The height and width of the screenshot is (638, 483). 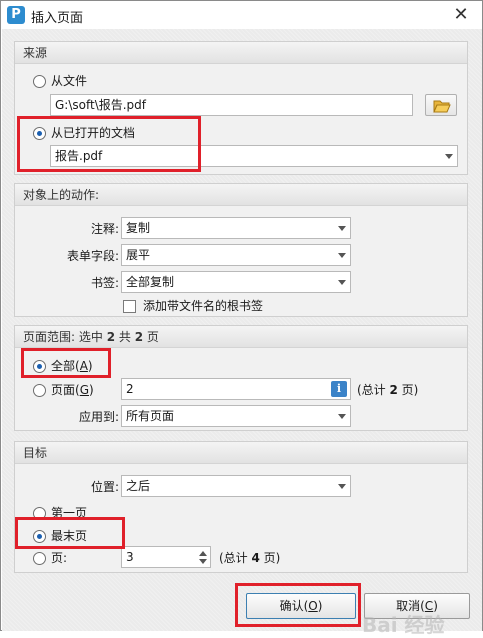 What do you see at coordinates (39, 558) in the screenshot?
I see `target-page-radio` at bounding box center [39, 558].